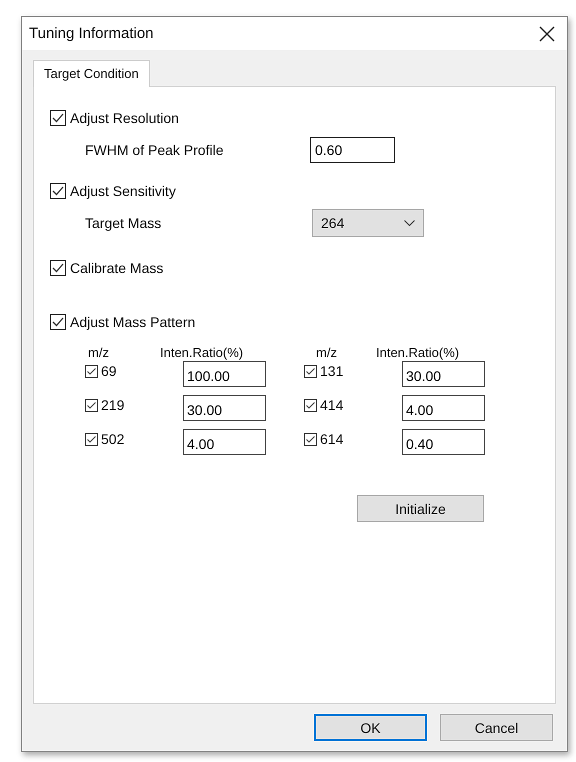 The width and height of the screenshot is (576, 762). I want to click on dropdown: 264, so click(368, 223).